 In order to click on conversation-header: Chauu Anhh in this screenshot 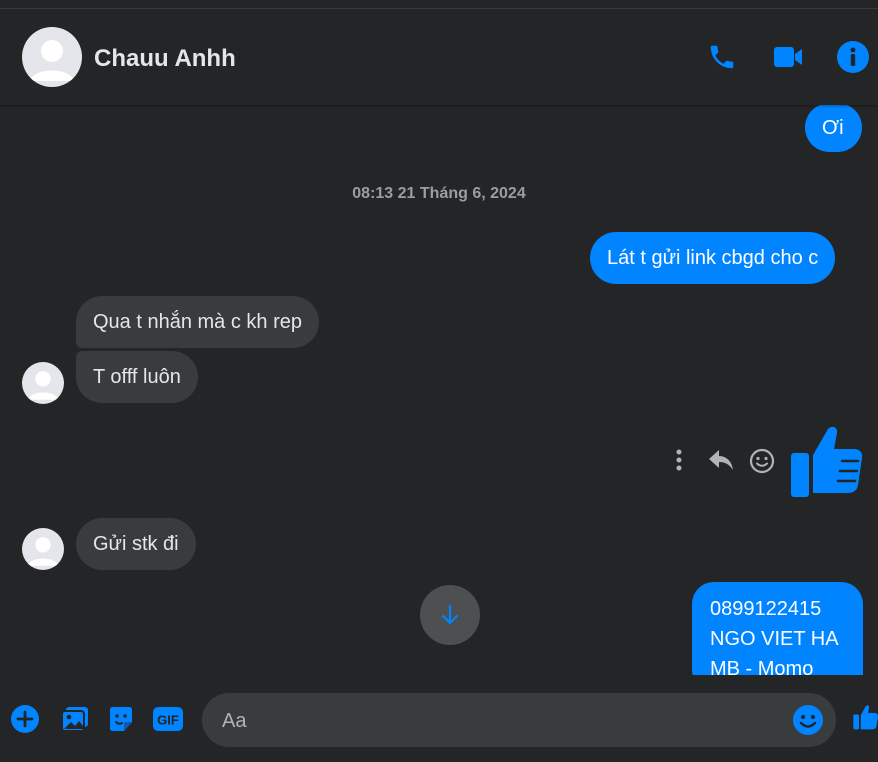, I will do `click(439, 57)`.